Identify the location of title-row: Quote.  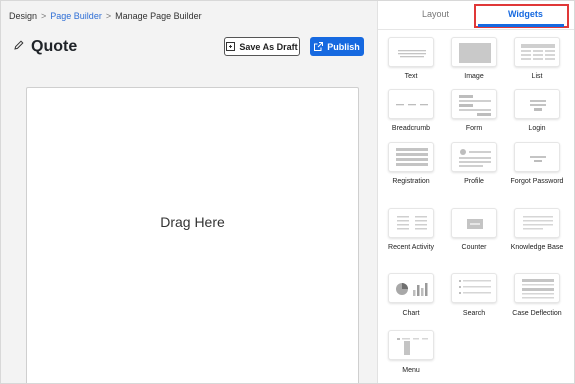
(45, 47).